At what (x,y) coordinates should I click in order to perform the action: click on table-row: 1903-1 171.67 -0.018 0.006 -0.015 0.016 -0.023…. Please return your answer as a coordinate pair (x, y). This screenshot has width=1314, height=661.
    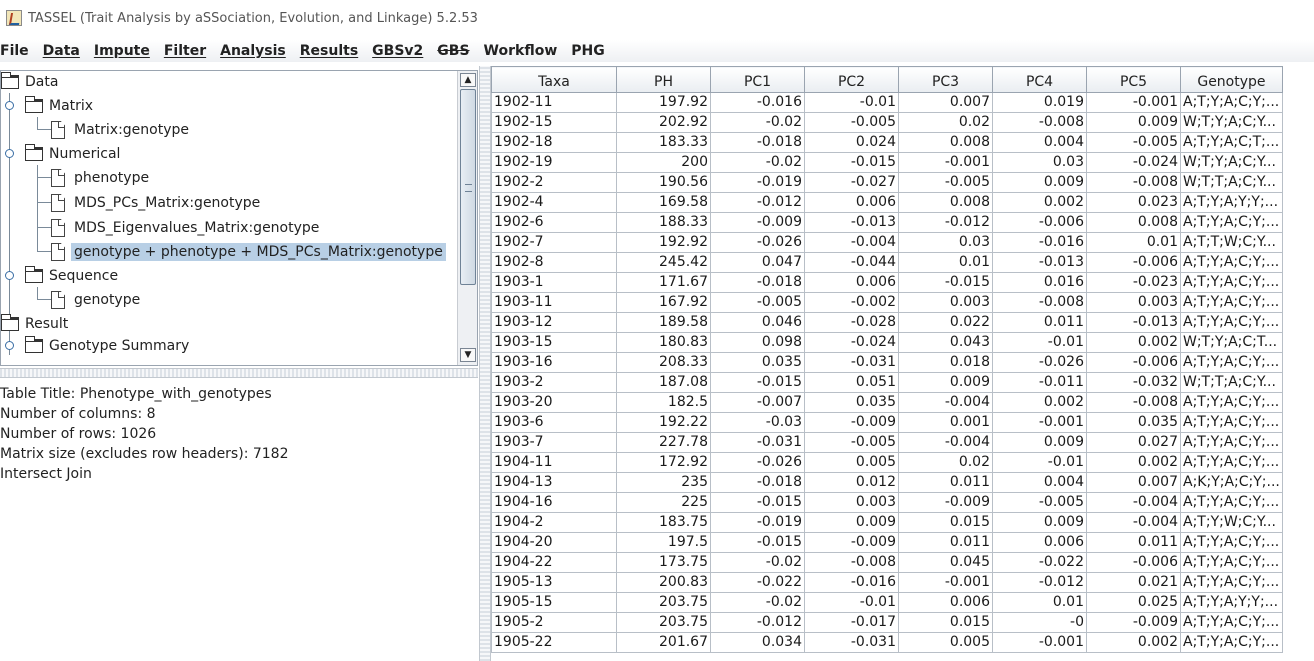
    Looking at the image, I should click on (887, 282).